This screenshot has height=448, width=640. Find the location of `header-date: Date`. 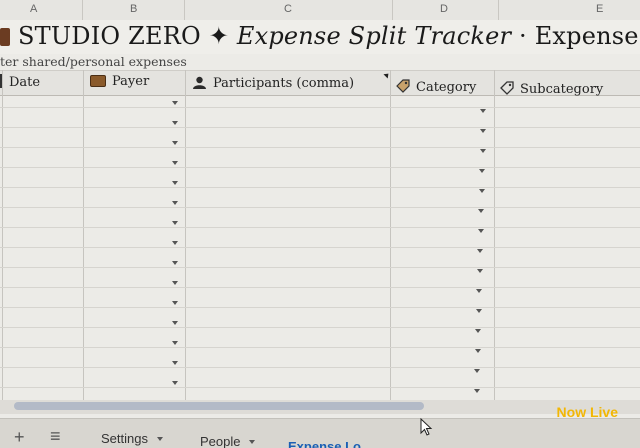

header-date: Date is located at coordinates (20, 82).